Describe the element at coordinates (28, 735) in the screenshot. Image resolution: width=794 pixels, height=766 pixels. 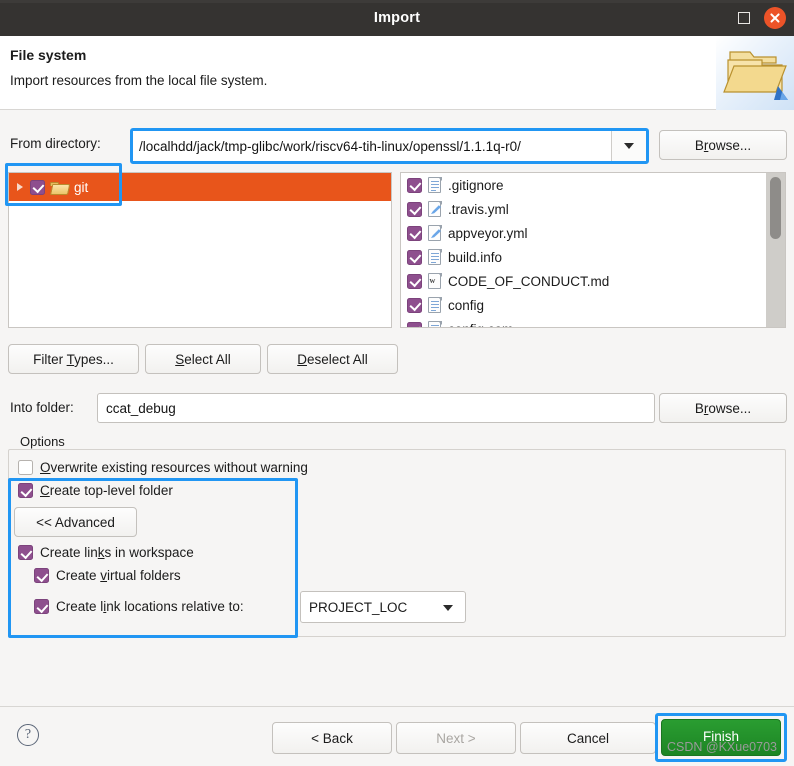
I see `help-question-icon: ?` at that location.